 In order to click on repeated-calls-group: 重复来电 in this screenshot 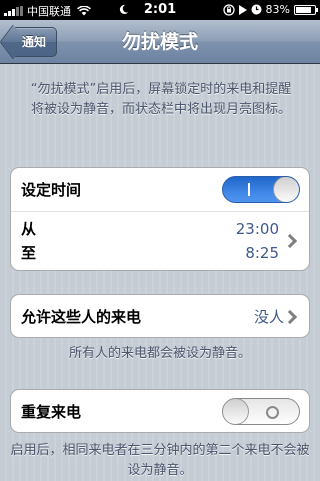, I will do `click(160, 411)`.